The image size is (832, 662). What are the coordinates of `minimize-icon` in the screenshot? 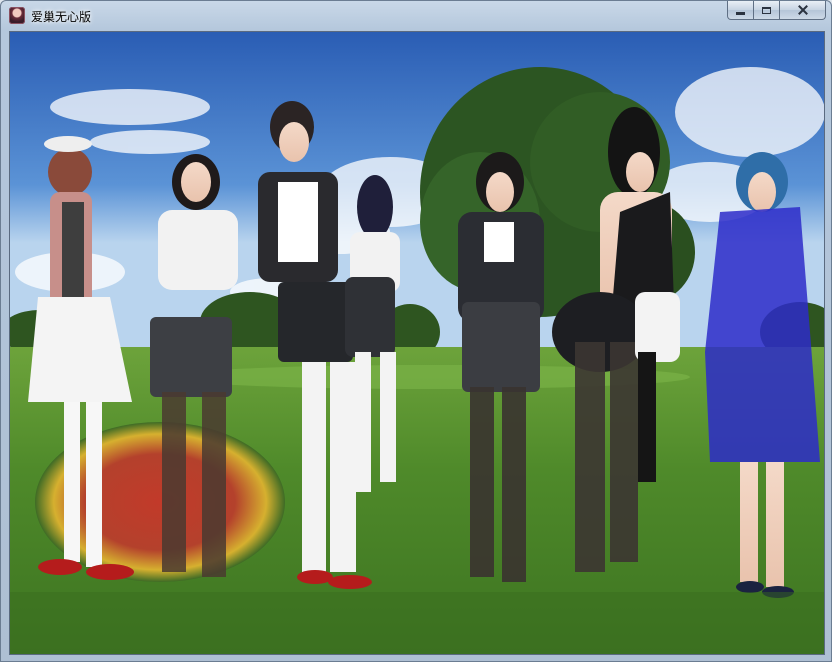 It's located at (740, 13).